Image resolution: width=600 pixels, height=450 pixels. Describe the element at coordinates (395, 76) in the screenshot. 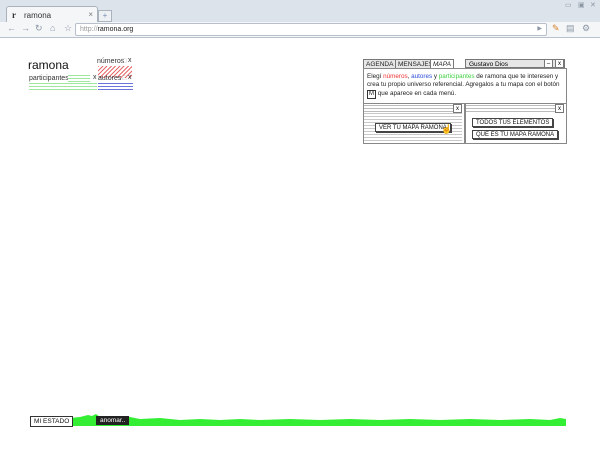

I see `desc-numeros: números` at that location.